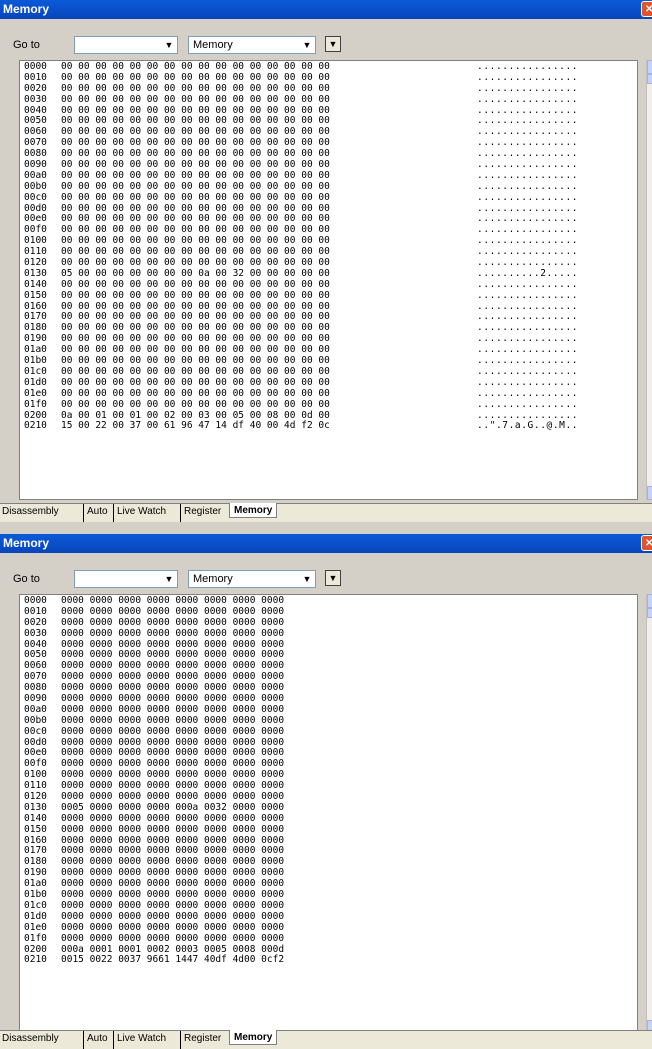 The height and width of the screenshot is (1049, 652). Describe the element at coordinates (649, 493) in the screenshot. I see `scroll-down-icon: ▼` at that location.